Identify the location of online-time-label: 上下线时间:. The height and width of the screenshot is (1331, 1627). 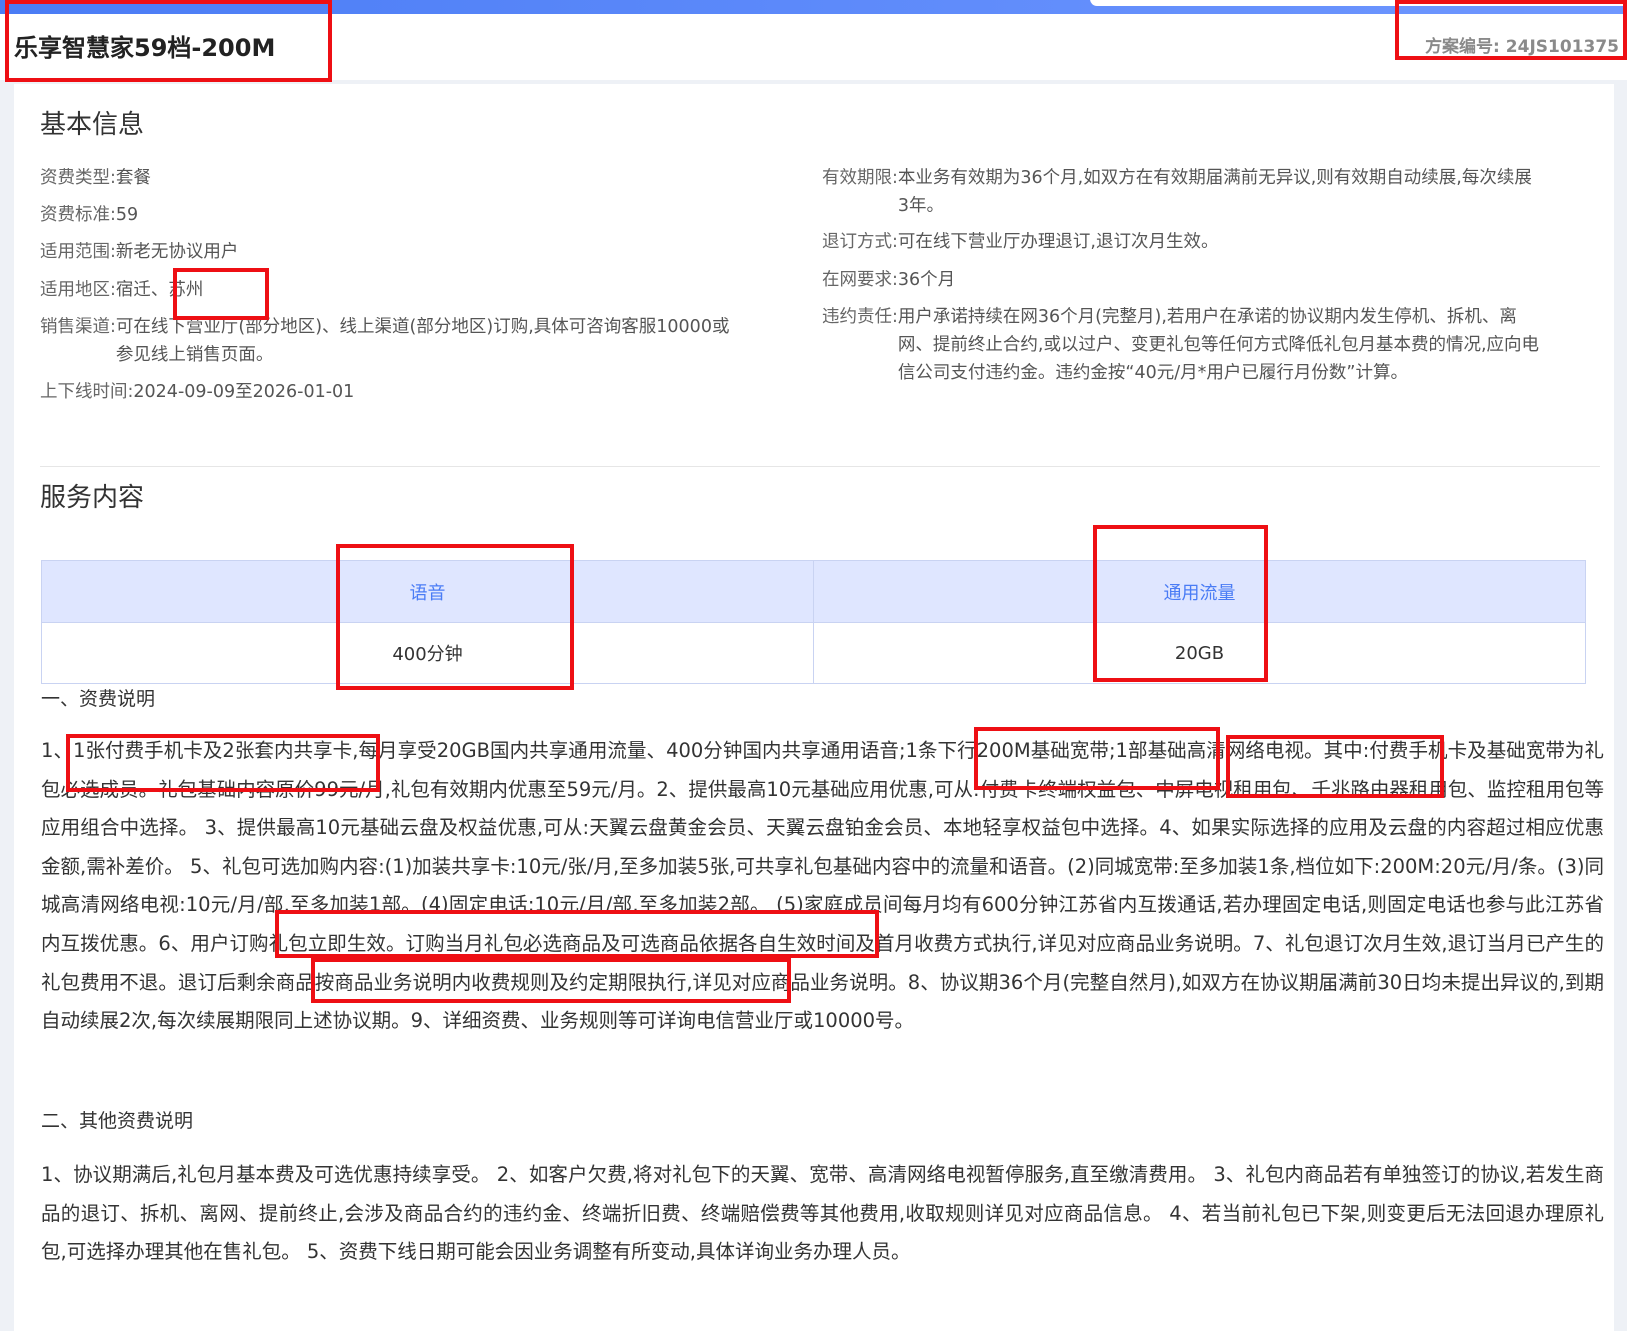
(87, 392).